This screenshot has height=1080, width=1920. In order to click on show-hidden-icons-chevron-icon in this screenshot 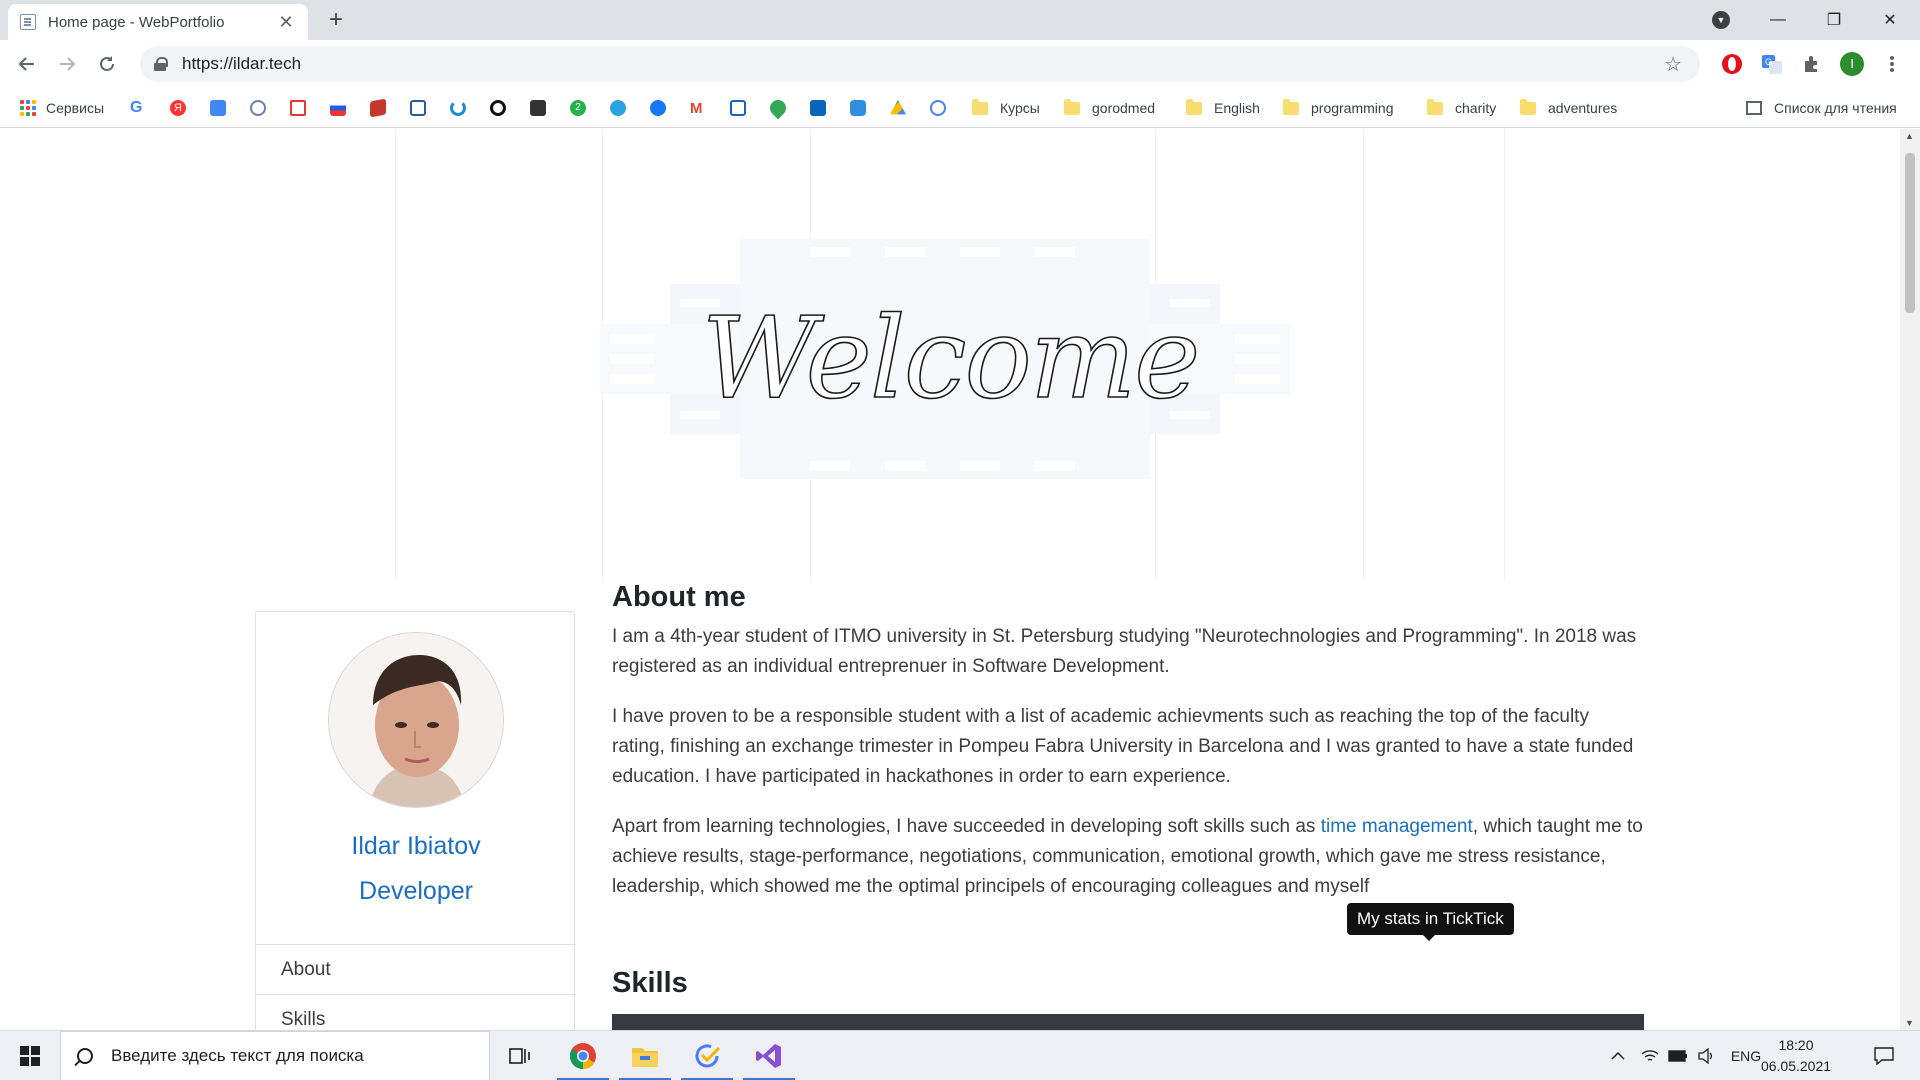, I will do `click(1618, 1055)`.